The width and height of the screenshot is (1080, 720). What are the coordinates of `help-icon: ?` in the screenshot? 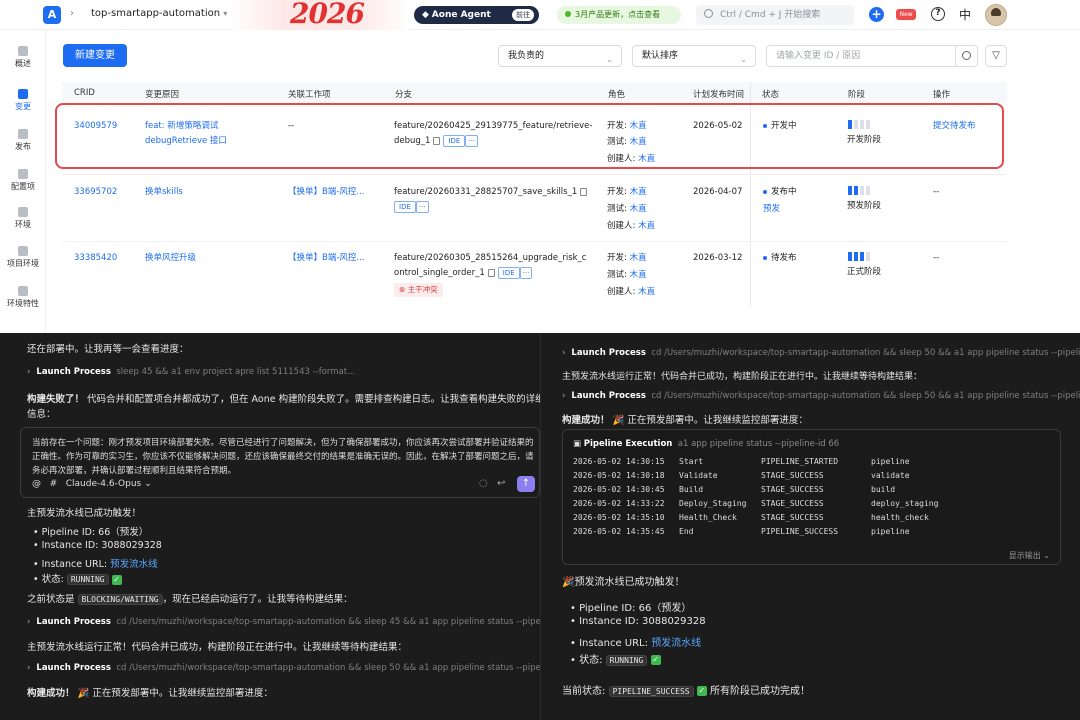 It's located at (938, 14).